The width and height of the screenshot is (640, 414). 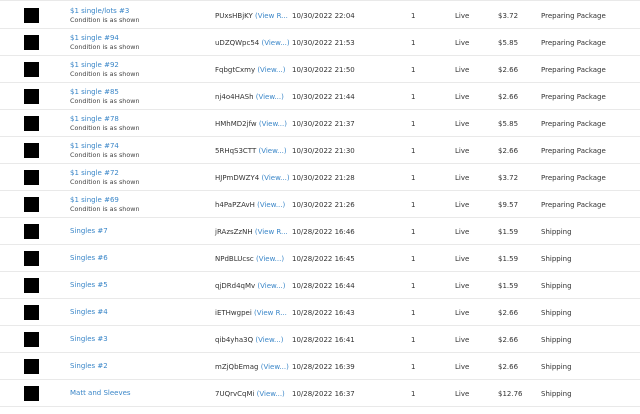 I want to click on item-cell: Singles #3, so click(x=137, y=339).